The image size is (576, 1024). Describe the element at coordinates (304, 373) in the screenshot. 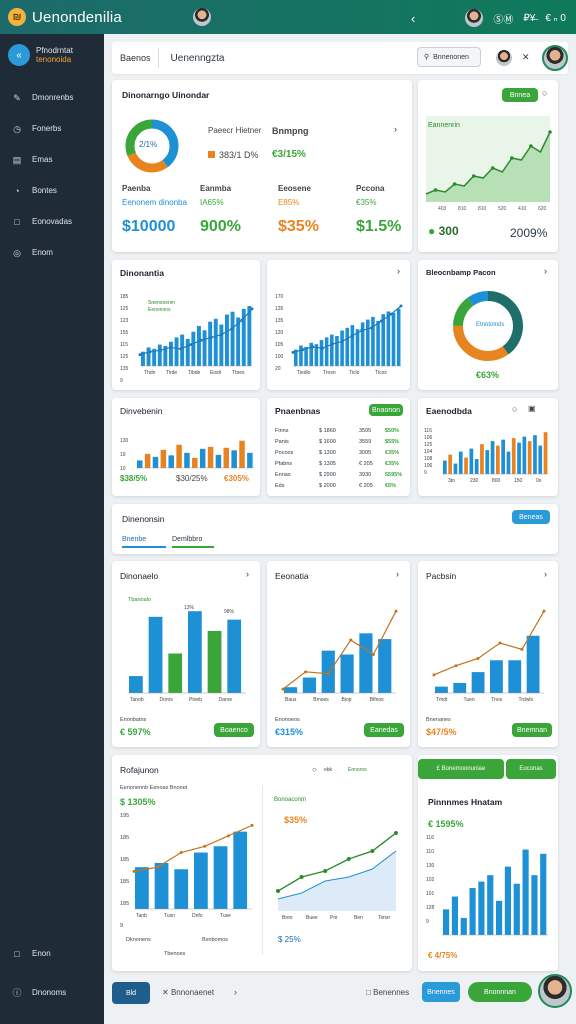

I see `chart-2-xtick: Tiedlo` at that location.